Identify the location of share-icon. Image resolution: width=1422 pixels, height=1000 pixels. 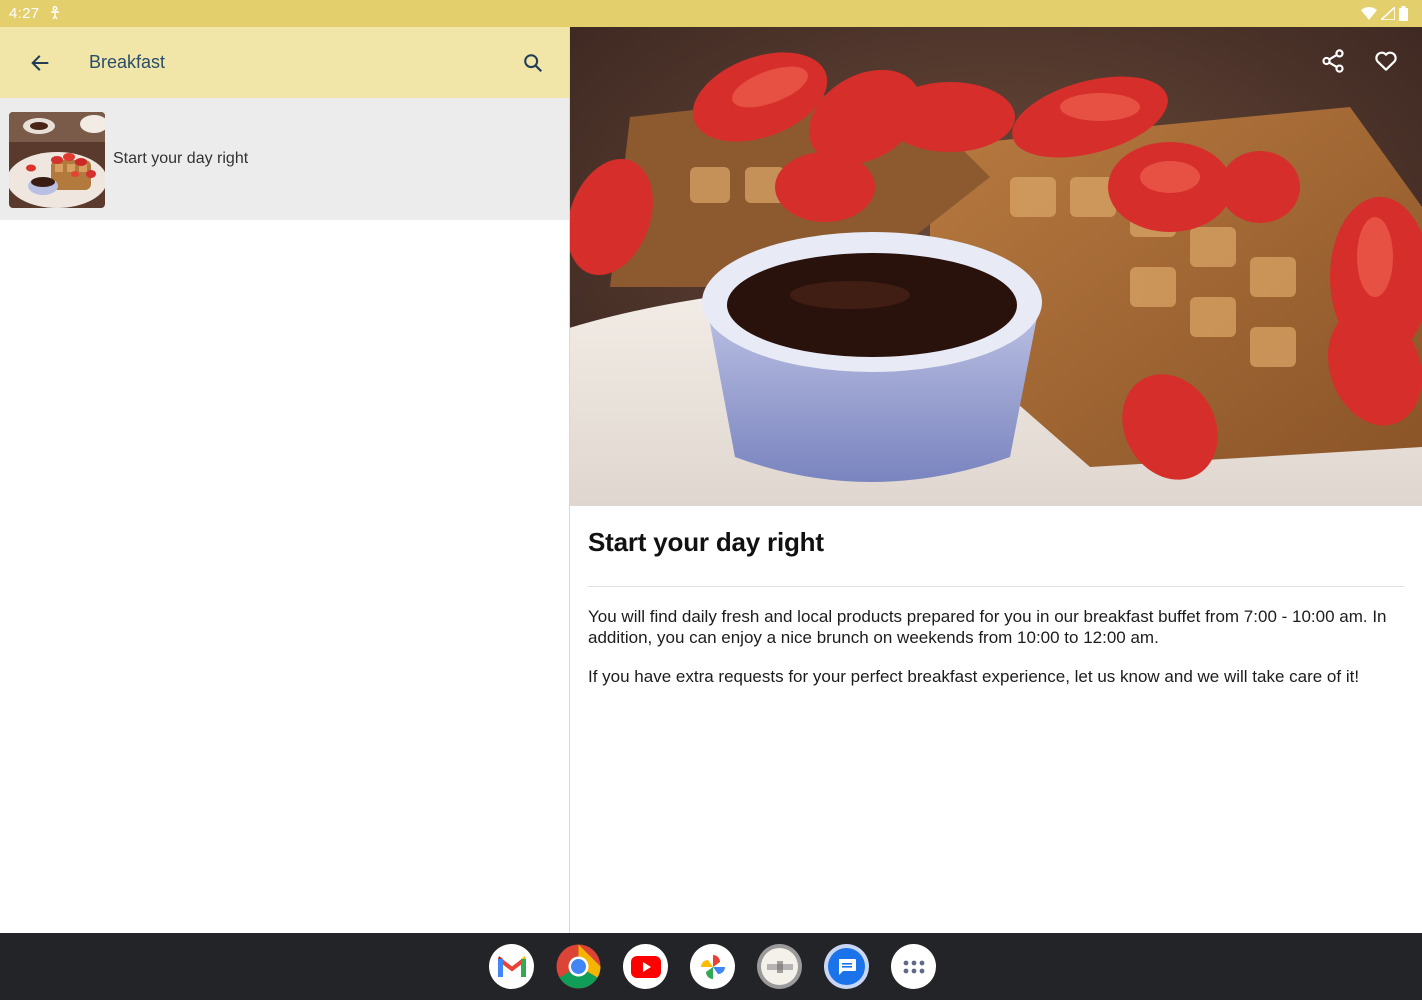
(1333, 61).